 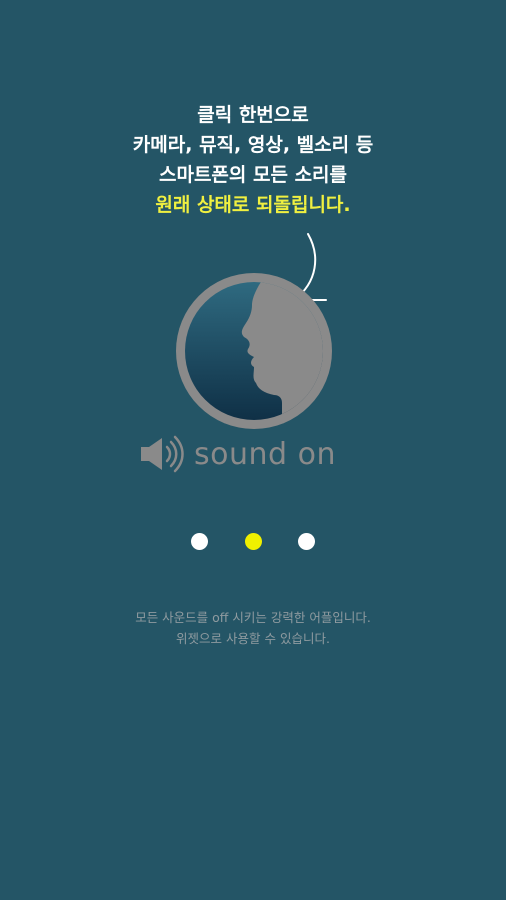 What do you see at coordinates (253, 175) in the screenshot?
I see `headline-line-3: 스마트폰의 모든 소리를` at bounding box center [253, 175].